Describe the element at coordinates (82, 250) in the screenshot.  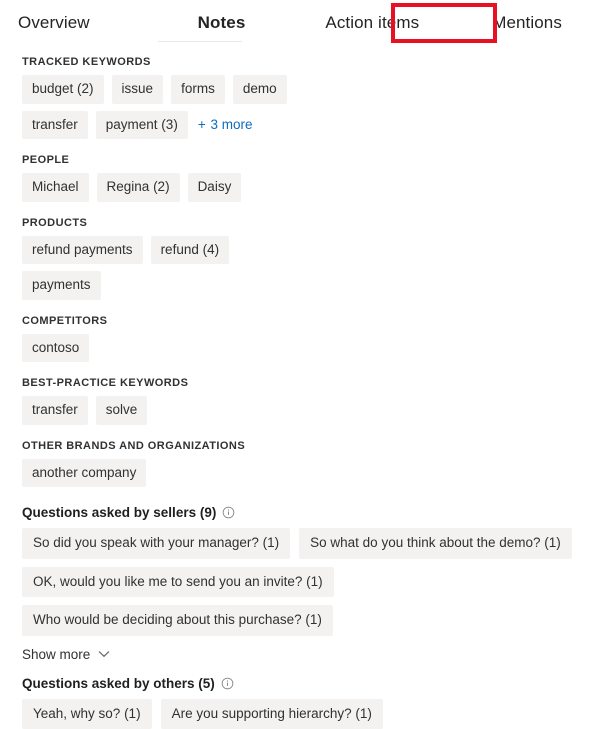
I see `product-chip: refund payments` at that location.